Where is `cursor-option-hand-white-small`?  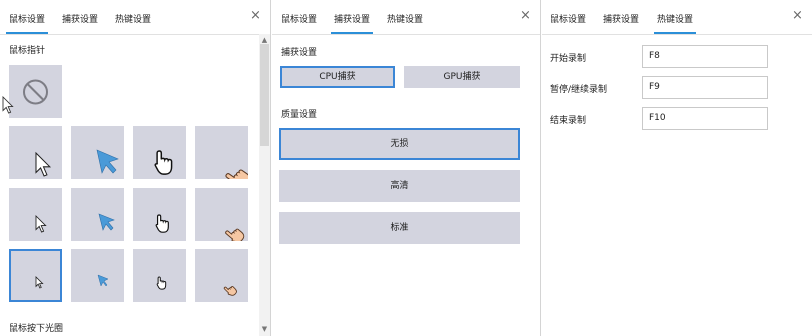 cursor-option-hand-white-small is located at coordinates (159, 275).